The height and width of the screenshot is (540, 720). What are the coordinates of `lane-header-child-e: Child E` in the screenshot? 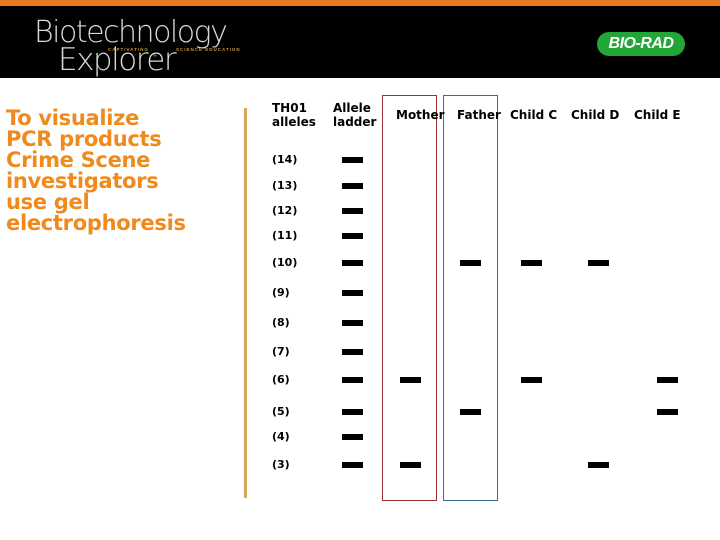 It's located at (657, 115).